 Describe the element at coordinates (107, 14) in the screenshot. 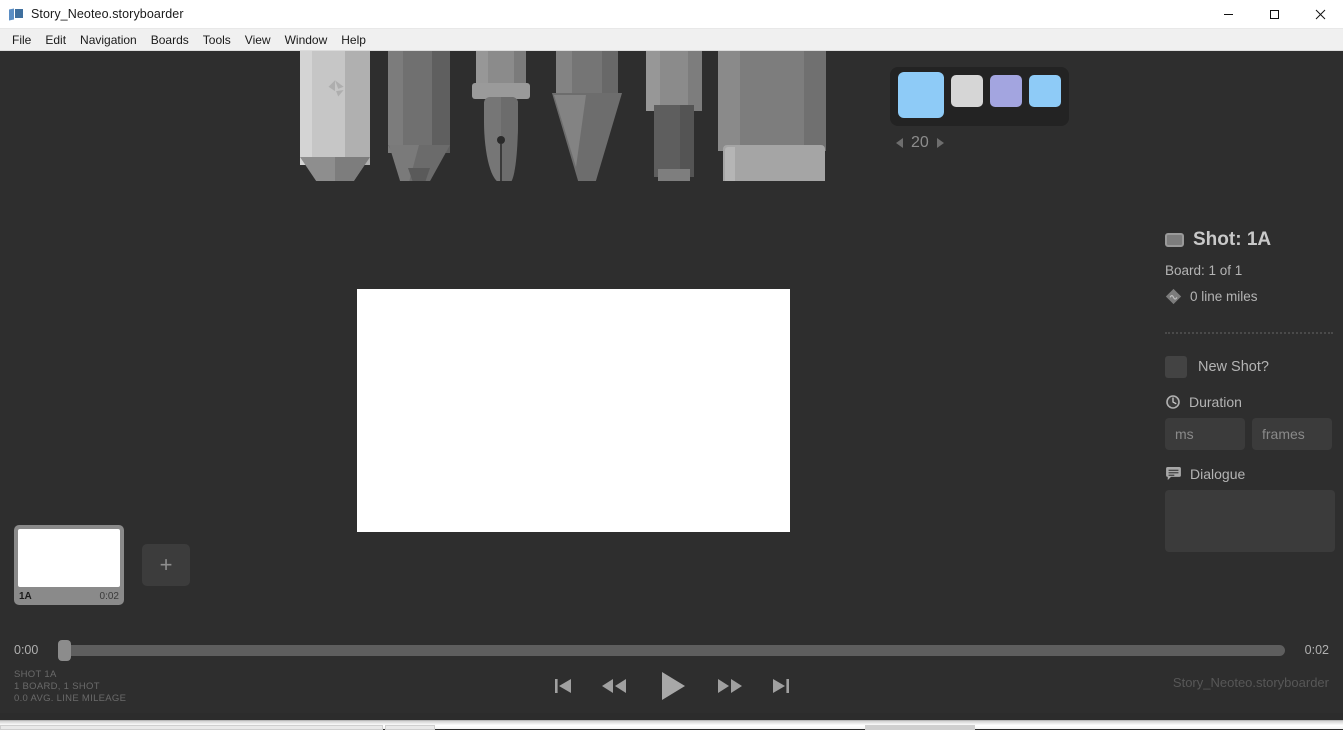

I see `window-title: Story_Neoteo.storyboarder` at that location.